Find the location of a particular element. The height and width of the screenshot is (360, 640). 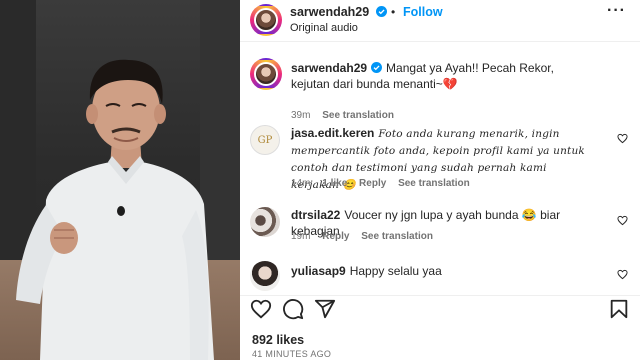

comment-text-block: yuliasap9 Happy selalu yaa is located at coordinates (441, 271).